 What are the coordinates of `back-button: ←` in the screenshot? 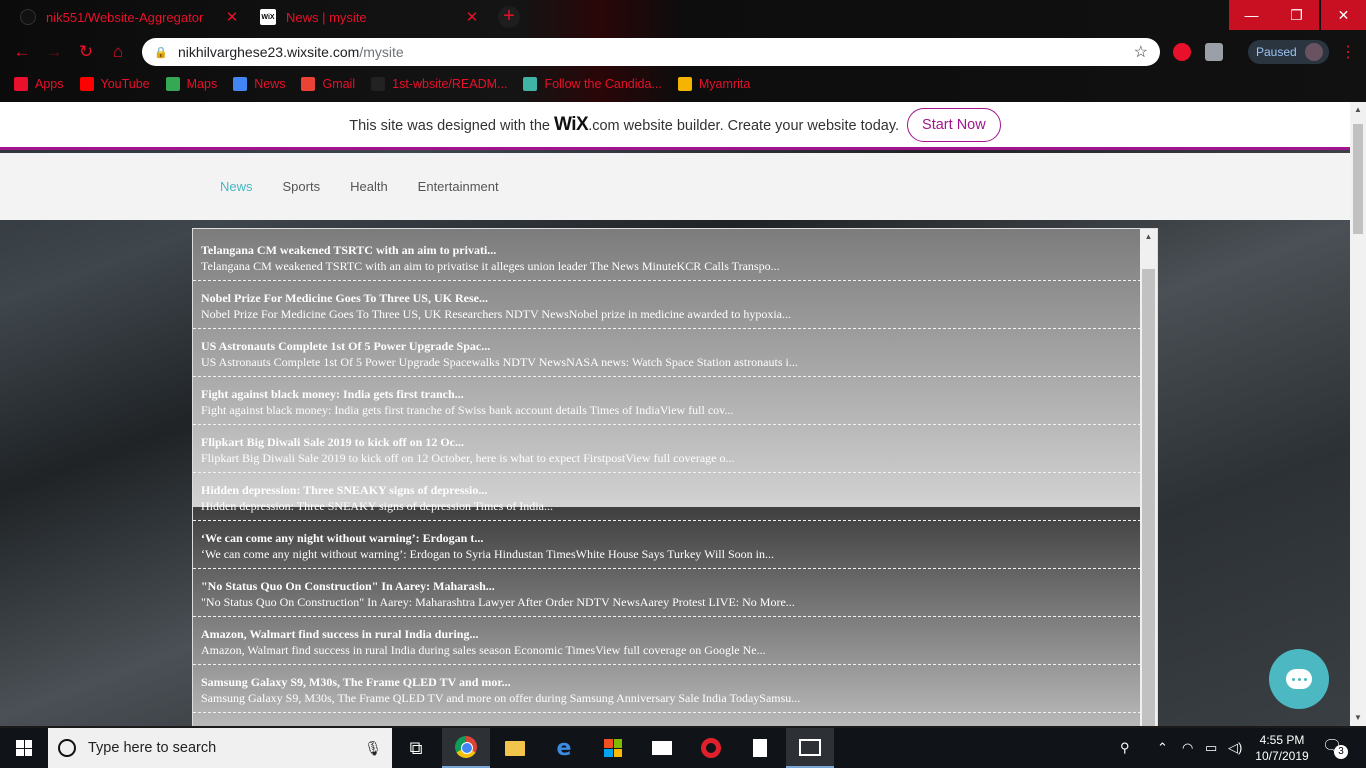 It's located at (22, 52).